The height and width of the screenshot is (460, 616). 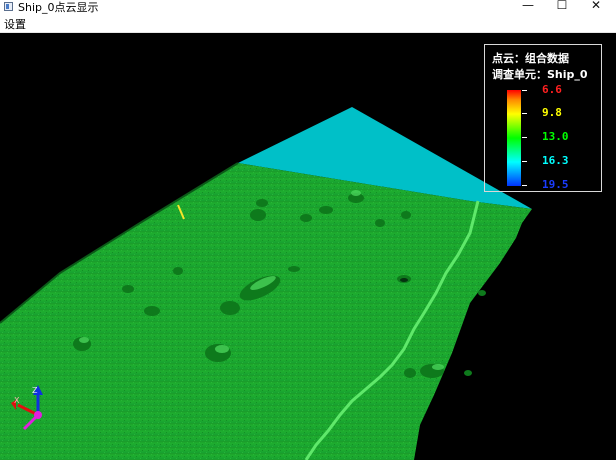 I want to click on legend-colorbar, so click(x=514, y=138).